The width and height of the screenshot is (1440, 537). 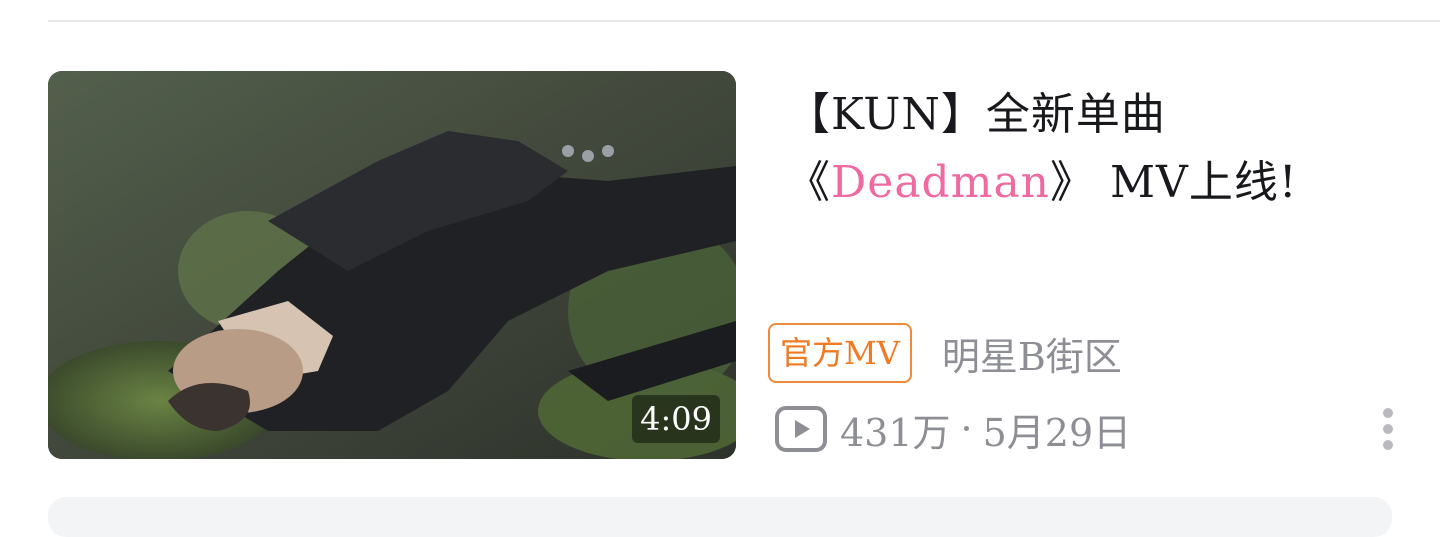 I want to click on duration-badge: 4:09, so click(x=676, y=419).